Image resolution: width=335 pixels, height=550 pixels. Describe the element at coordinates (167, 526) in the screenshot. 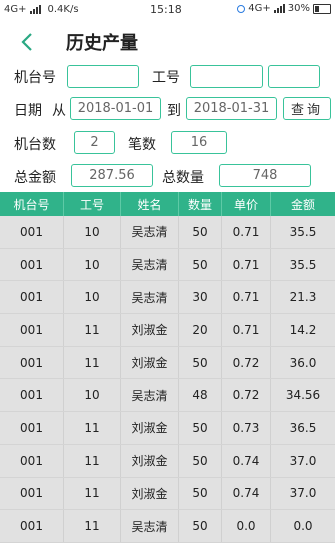

I see `table-row: 001 11 吴志清 50 0.0 0.0` at that location.